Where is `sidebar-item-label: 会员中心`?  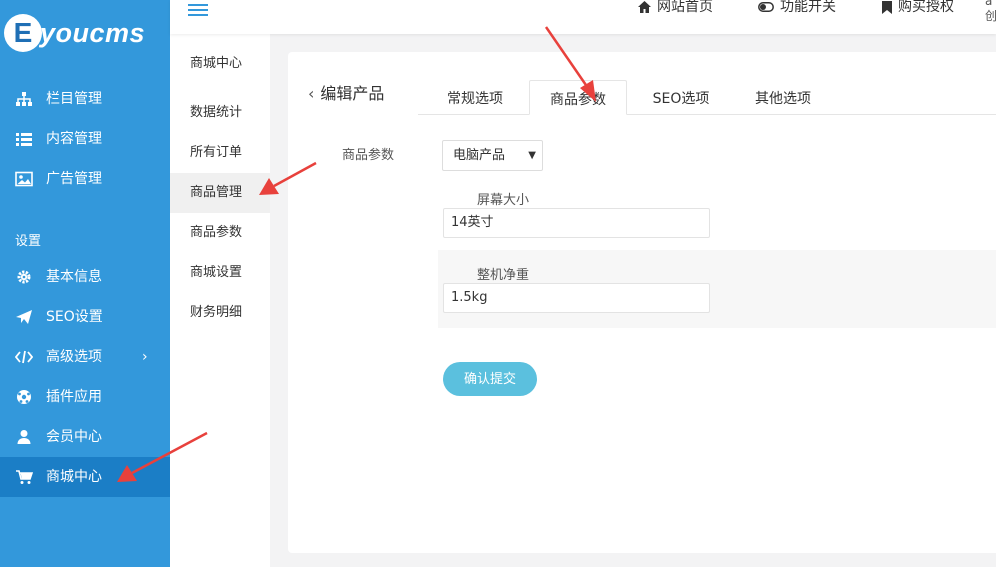
sidebar-item-label: 会员中心 is located at coordinates (74, 437).